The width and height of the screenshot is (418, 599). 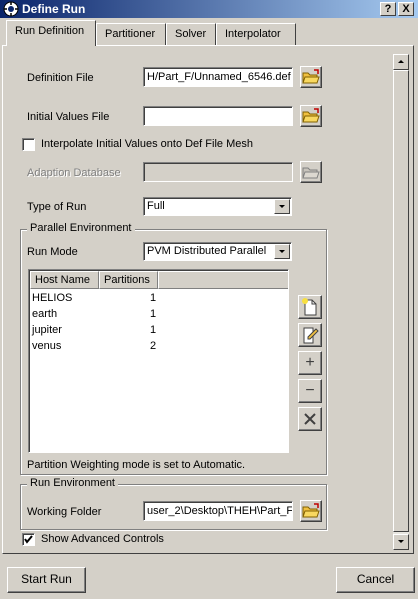 What do you see at coordinates (218, 172) in the screenshot?
I see `adaption-database-field` at bounding box center [218, 172].